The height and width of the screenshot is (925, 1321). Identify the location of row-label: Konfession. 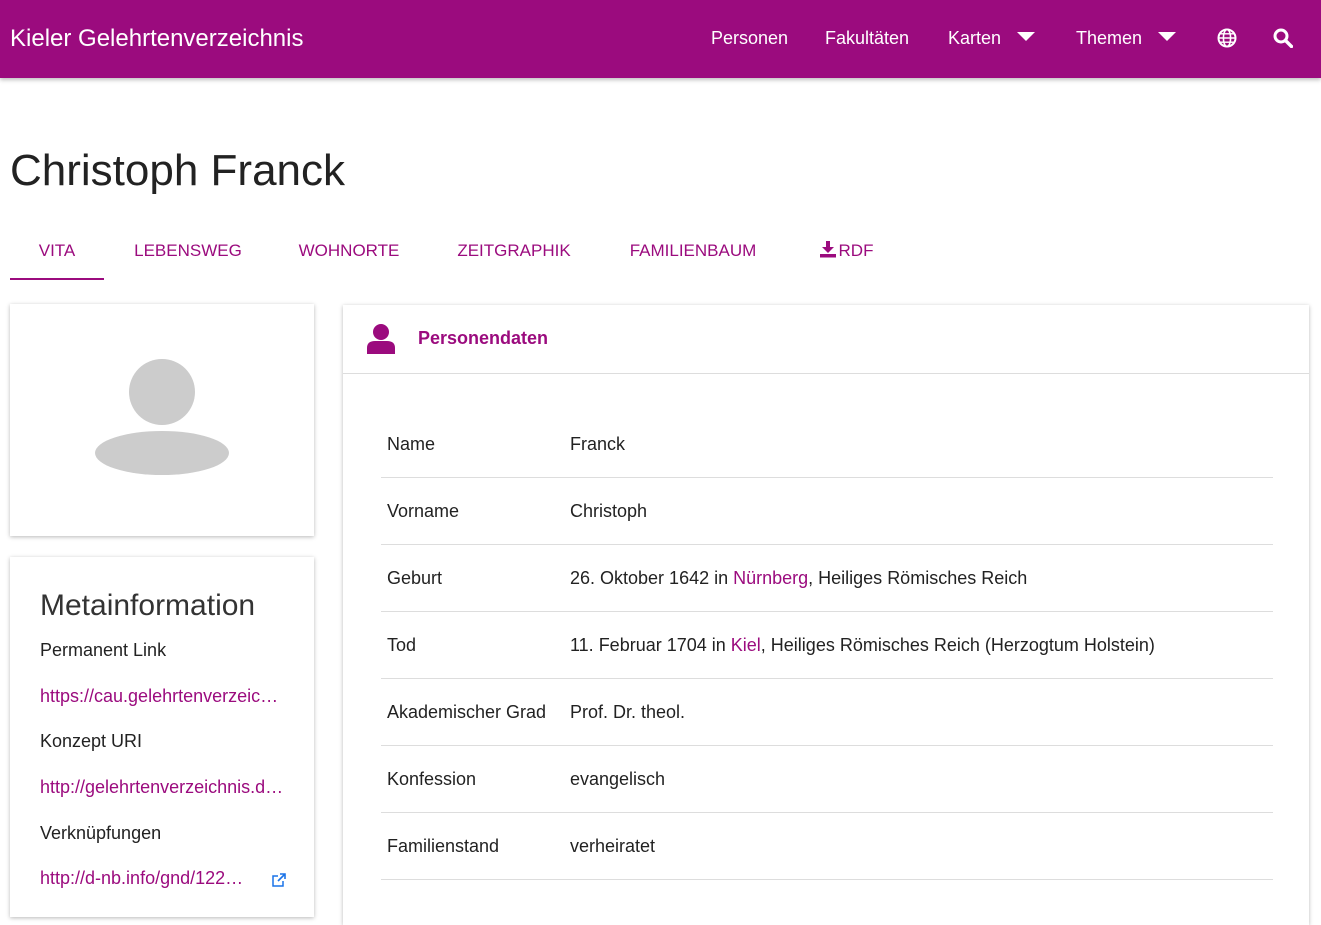
(432, 779).